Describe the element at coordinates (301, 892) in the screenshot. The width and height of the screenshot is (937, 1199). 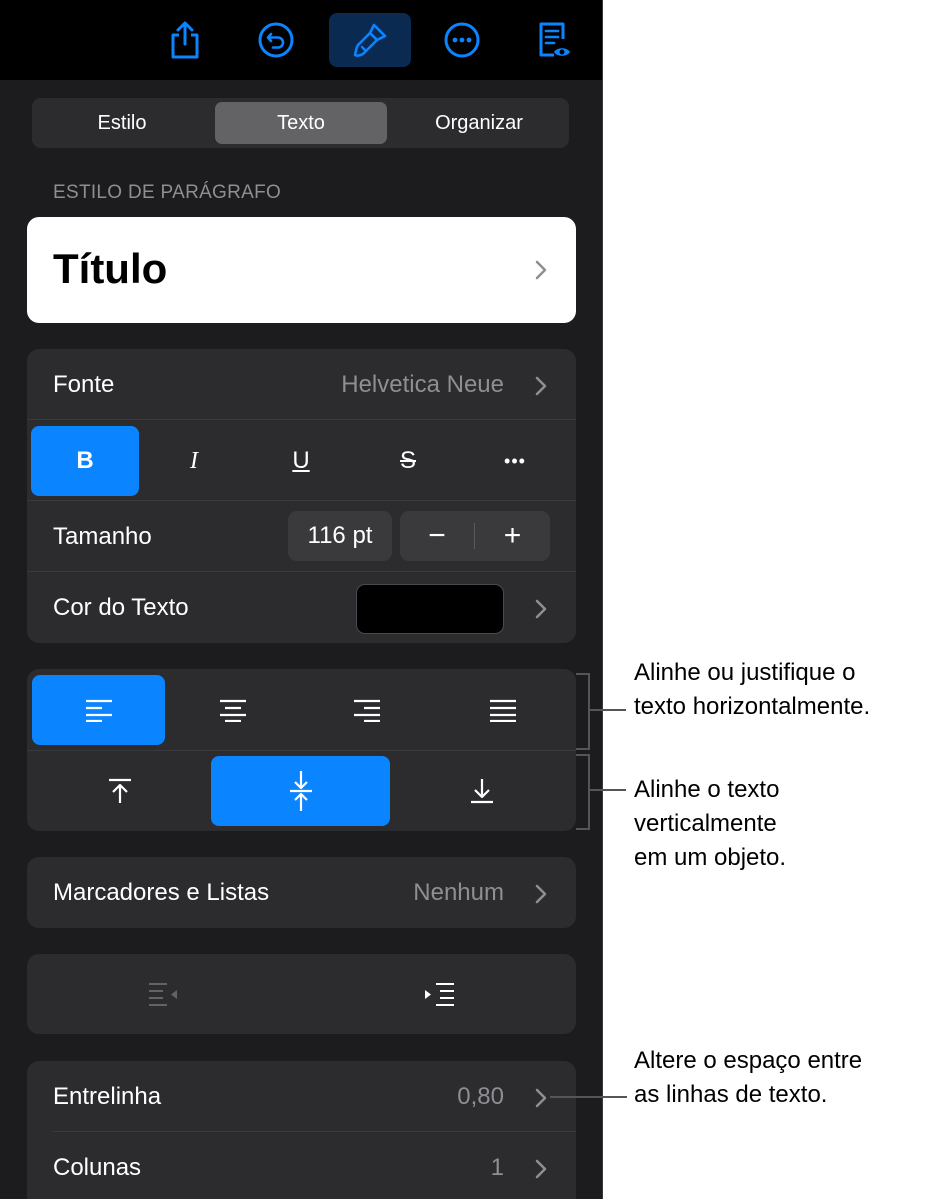
I see `bullets-lists-row: Marcadores e Listas Nenhum` at that location.